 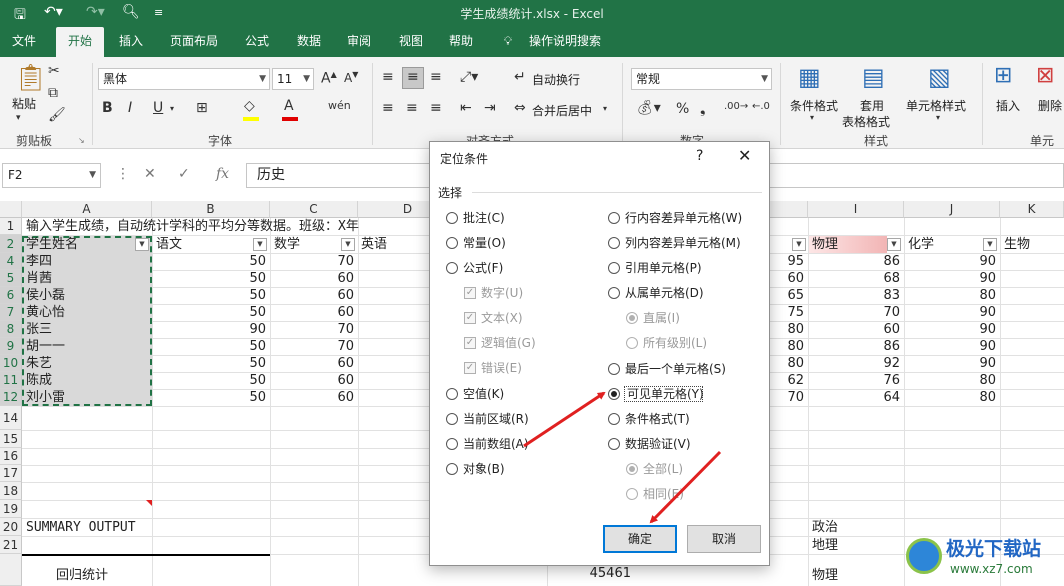 What do you see at coordinates (622, 457) in the screenshot?
I see `annotation-arrows` at bounding box center [622, 457].